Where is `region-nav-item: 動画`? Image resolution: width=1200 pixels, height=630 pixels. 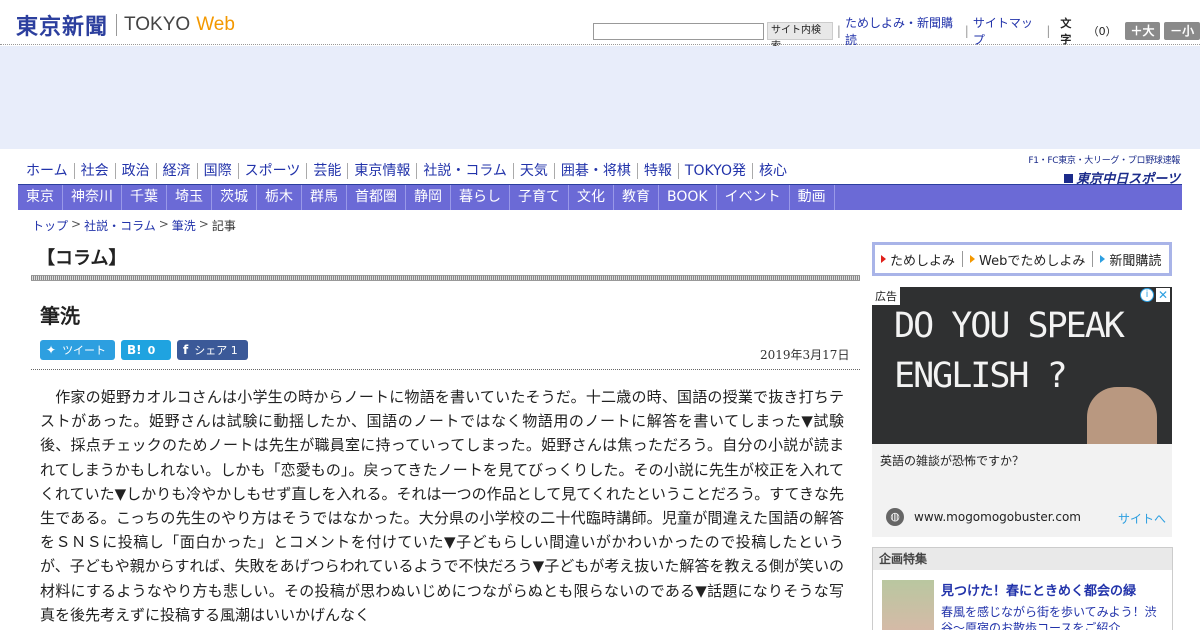
region-nav-item: 動画 is located at coordinates (812, 197).